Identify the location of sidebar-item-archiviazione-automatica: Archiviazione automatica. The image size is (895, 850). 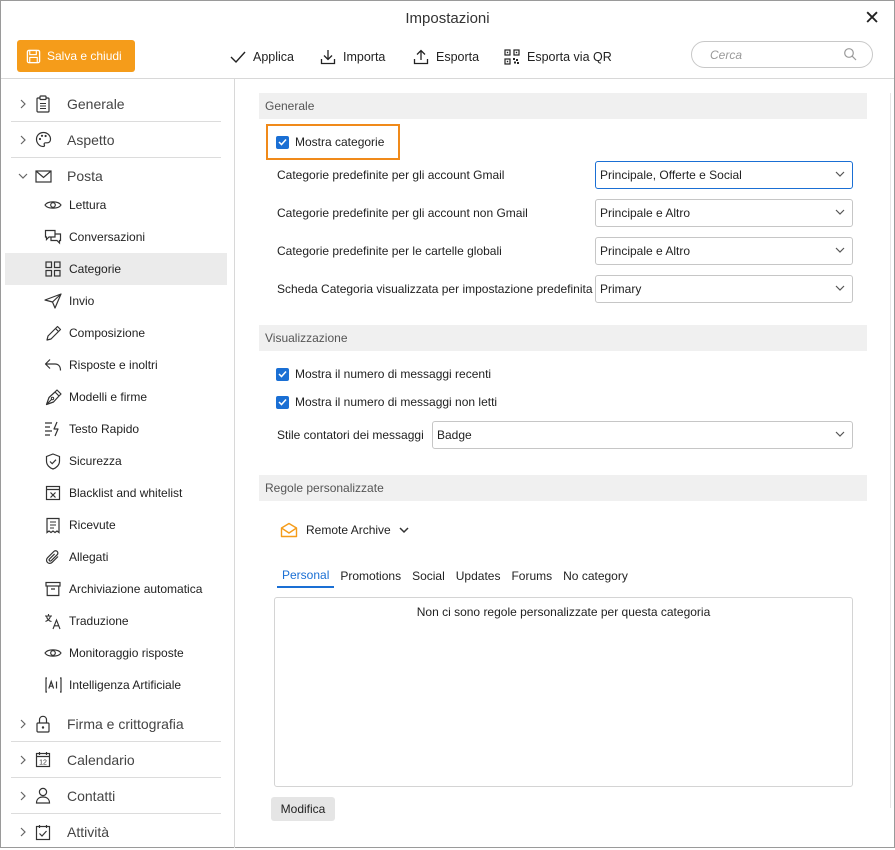
(116, 589).